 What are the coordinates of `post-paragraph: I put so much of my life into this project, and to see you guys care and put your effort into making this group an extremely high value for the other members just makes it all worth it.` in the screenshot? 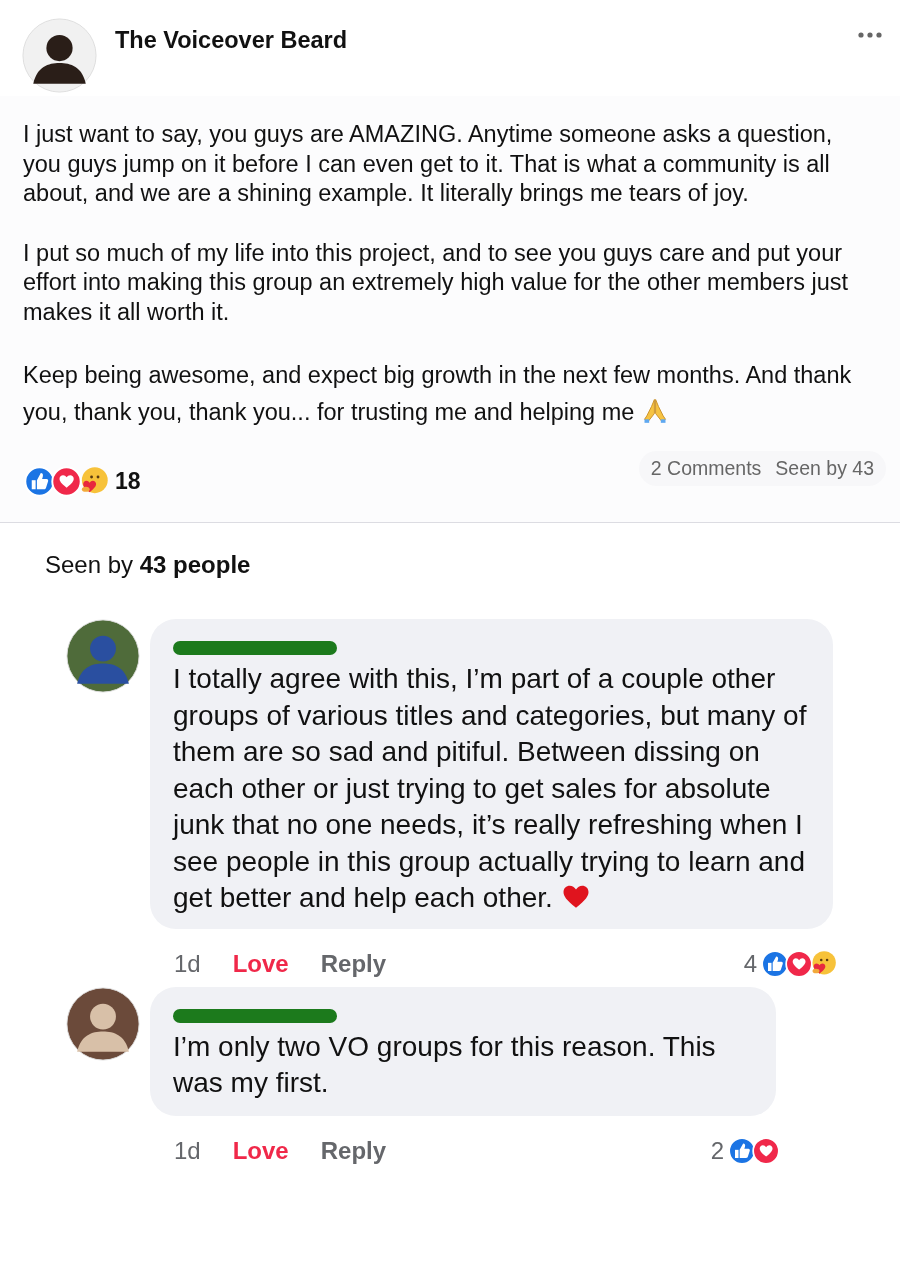 It's located at (436, 282).